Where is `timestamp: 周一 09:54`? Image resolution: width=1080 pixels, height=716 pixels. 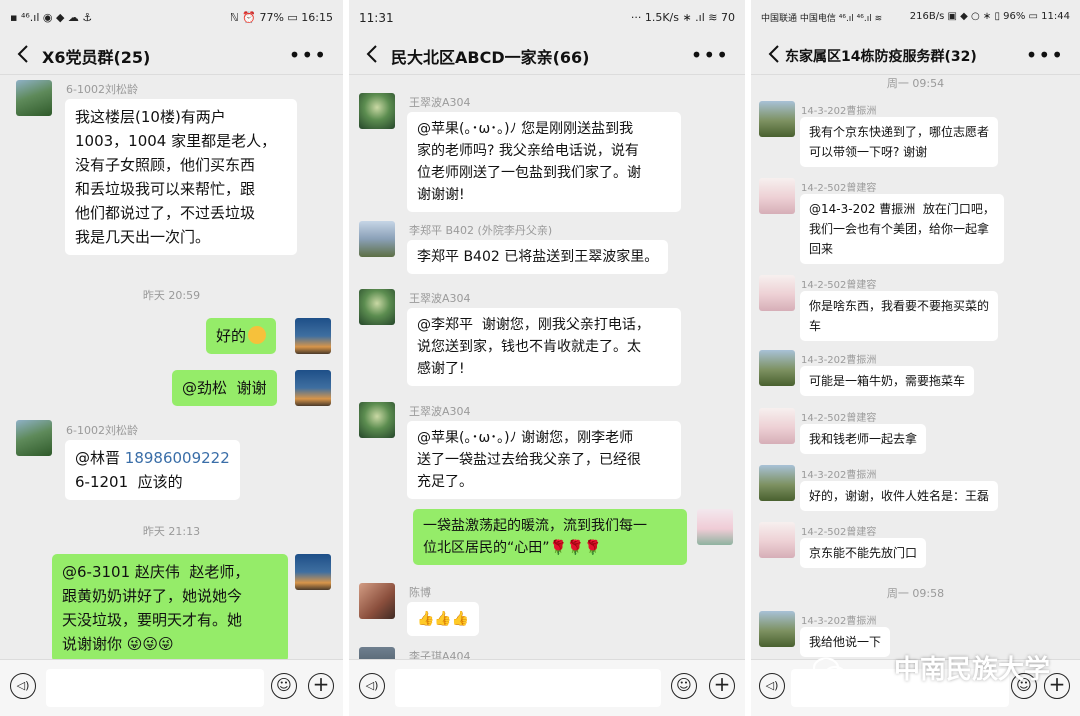 timestamp: 周一 09:54 is located at coordinates (915, 83).